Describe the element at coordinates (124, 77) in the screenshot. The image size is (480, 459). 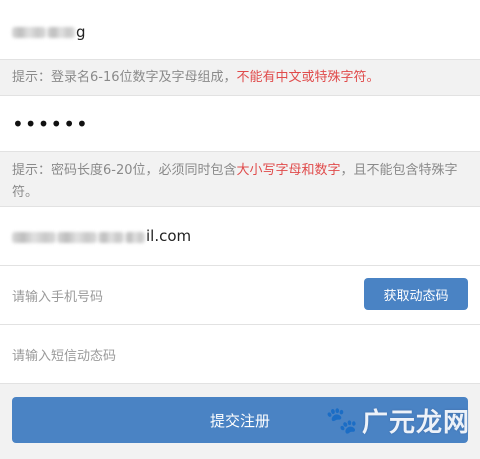
I see `username-hint-text: 提示：登录名6-16位数字及字母组成，` at that location.